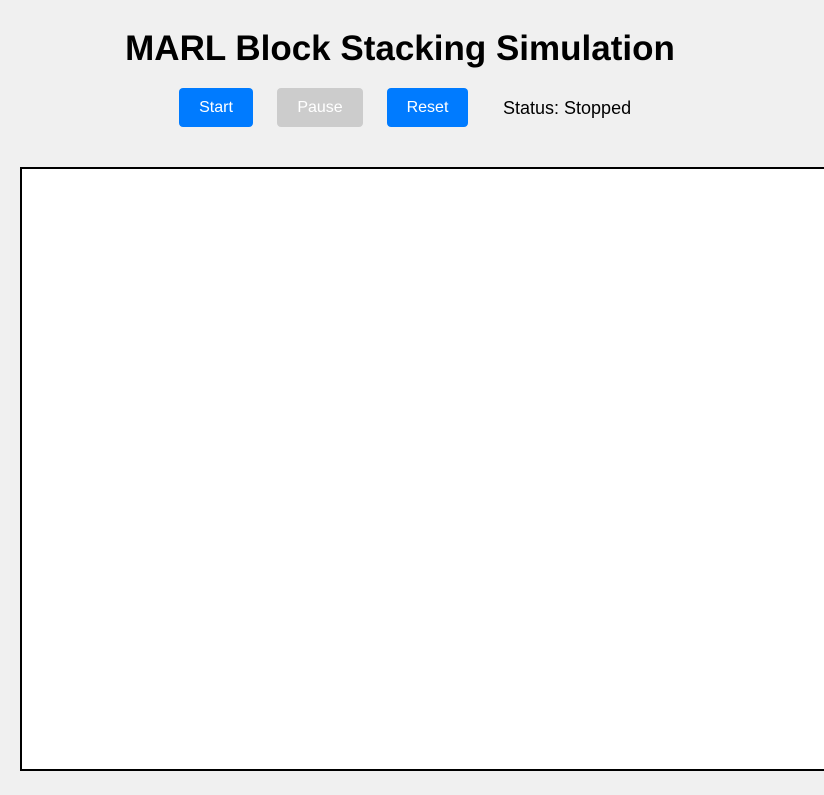 The height and width of the screenshot is (795, 824). I want to click on start-button: Start, so click(216, 107).